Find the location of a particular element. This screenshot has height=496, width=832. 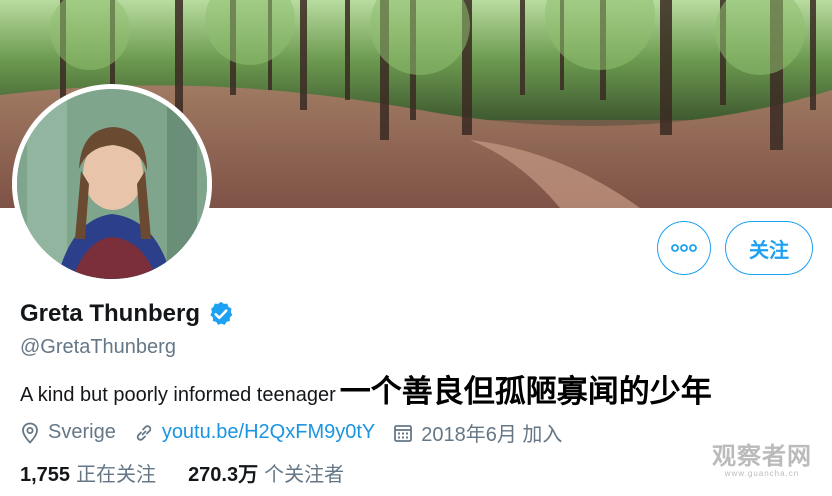

name-row: Greta Thunberg is located at coordinates (127, 314).